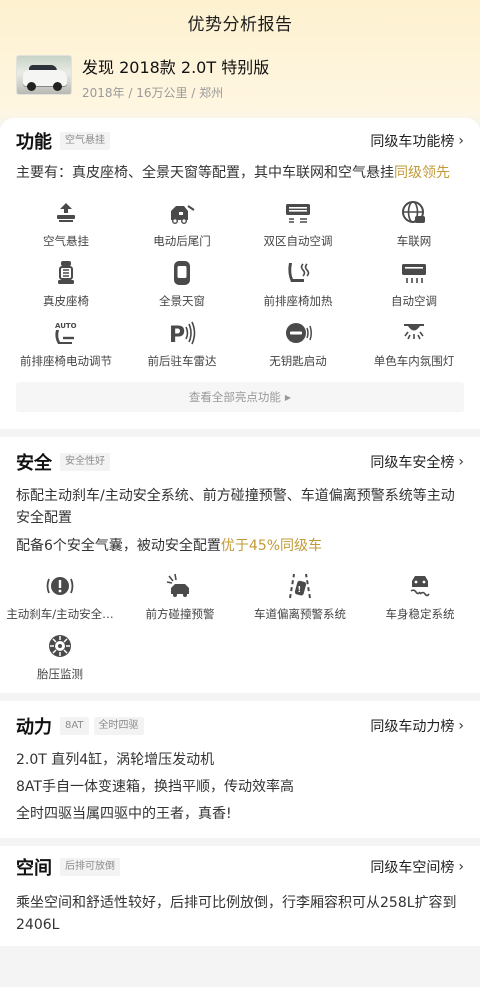  I want to click on feature-item: 胎压监测, so click(60, 661).